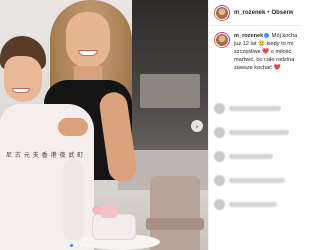 The width and height of the screenshot is (320, 250). I want to click on comments-list, so click(257, 156).